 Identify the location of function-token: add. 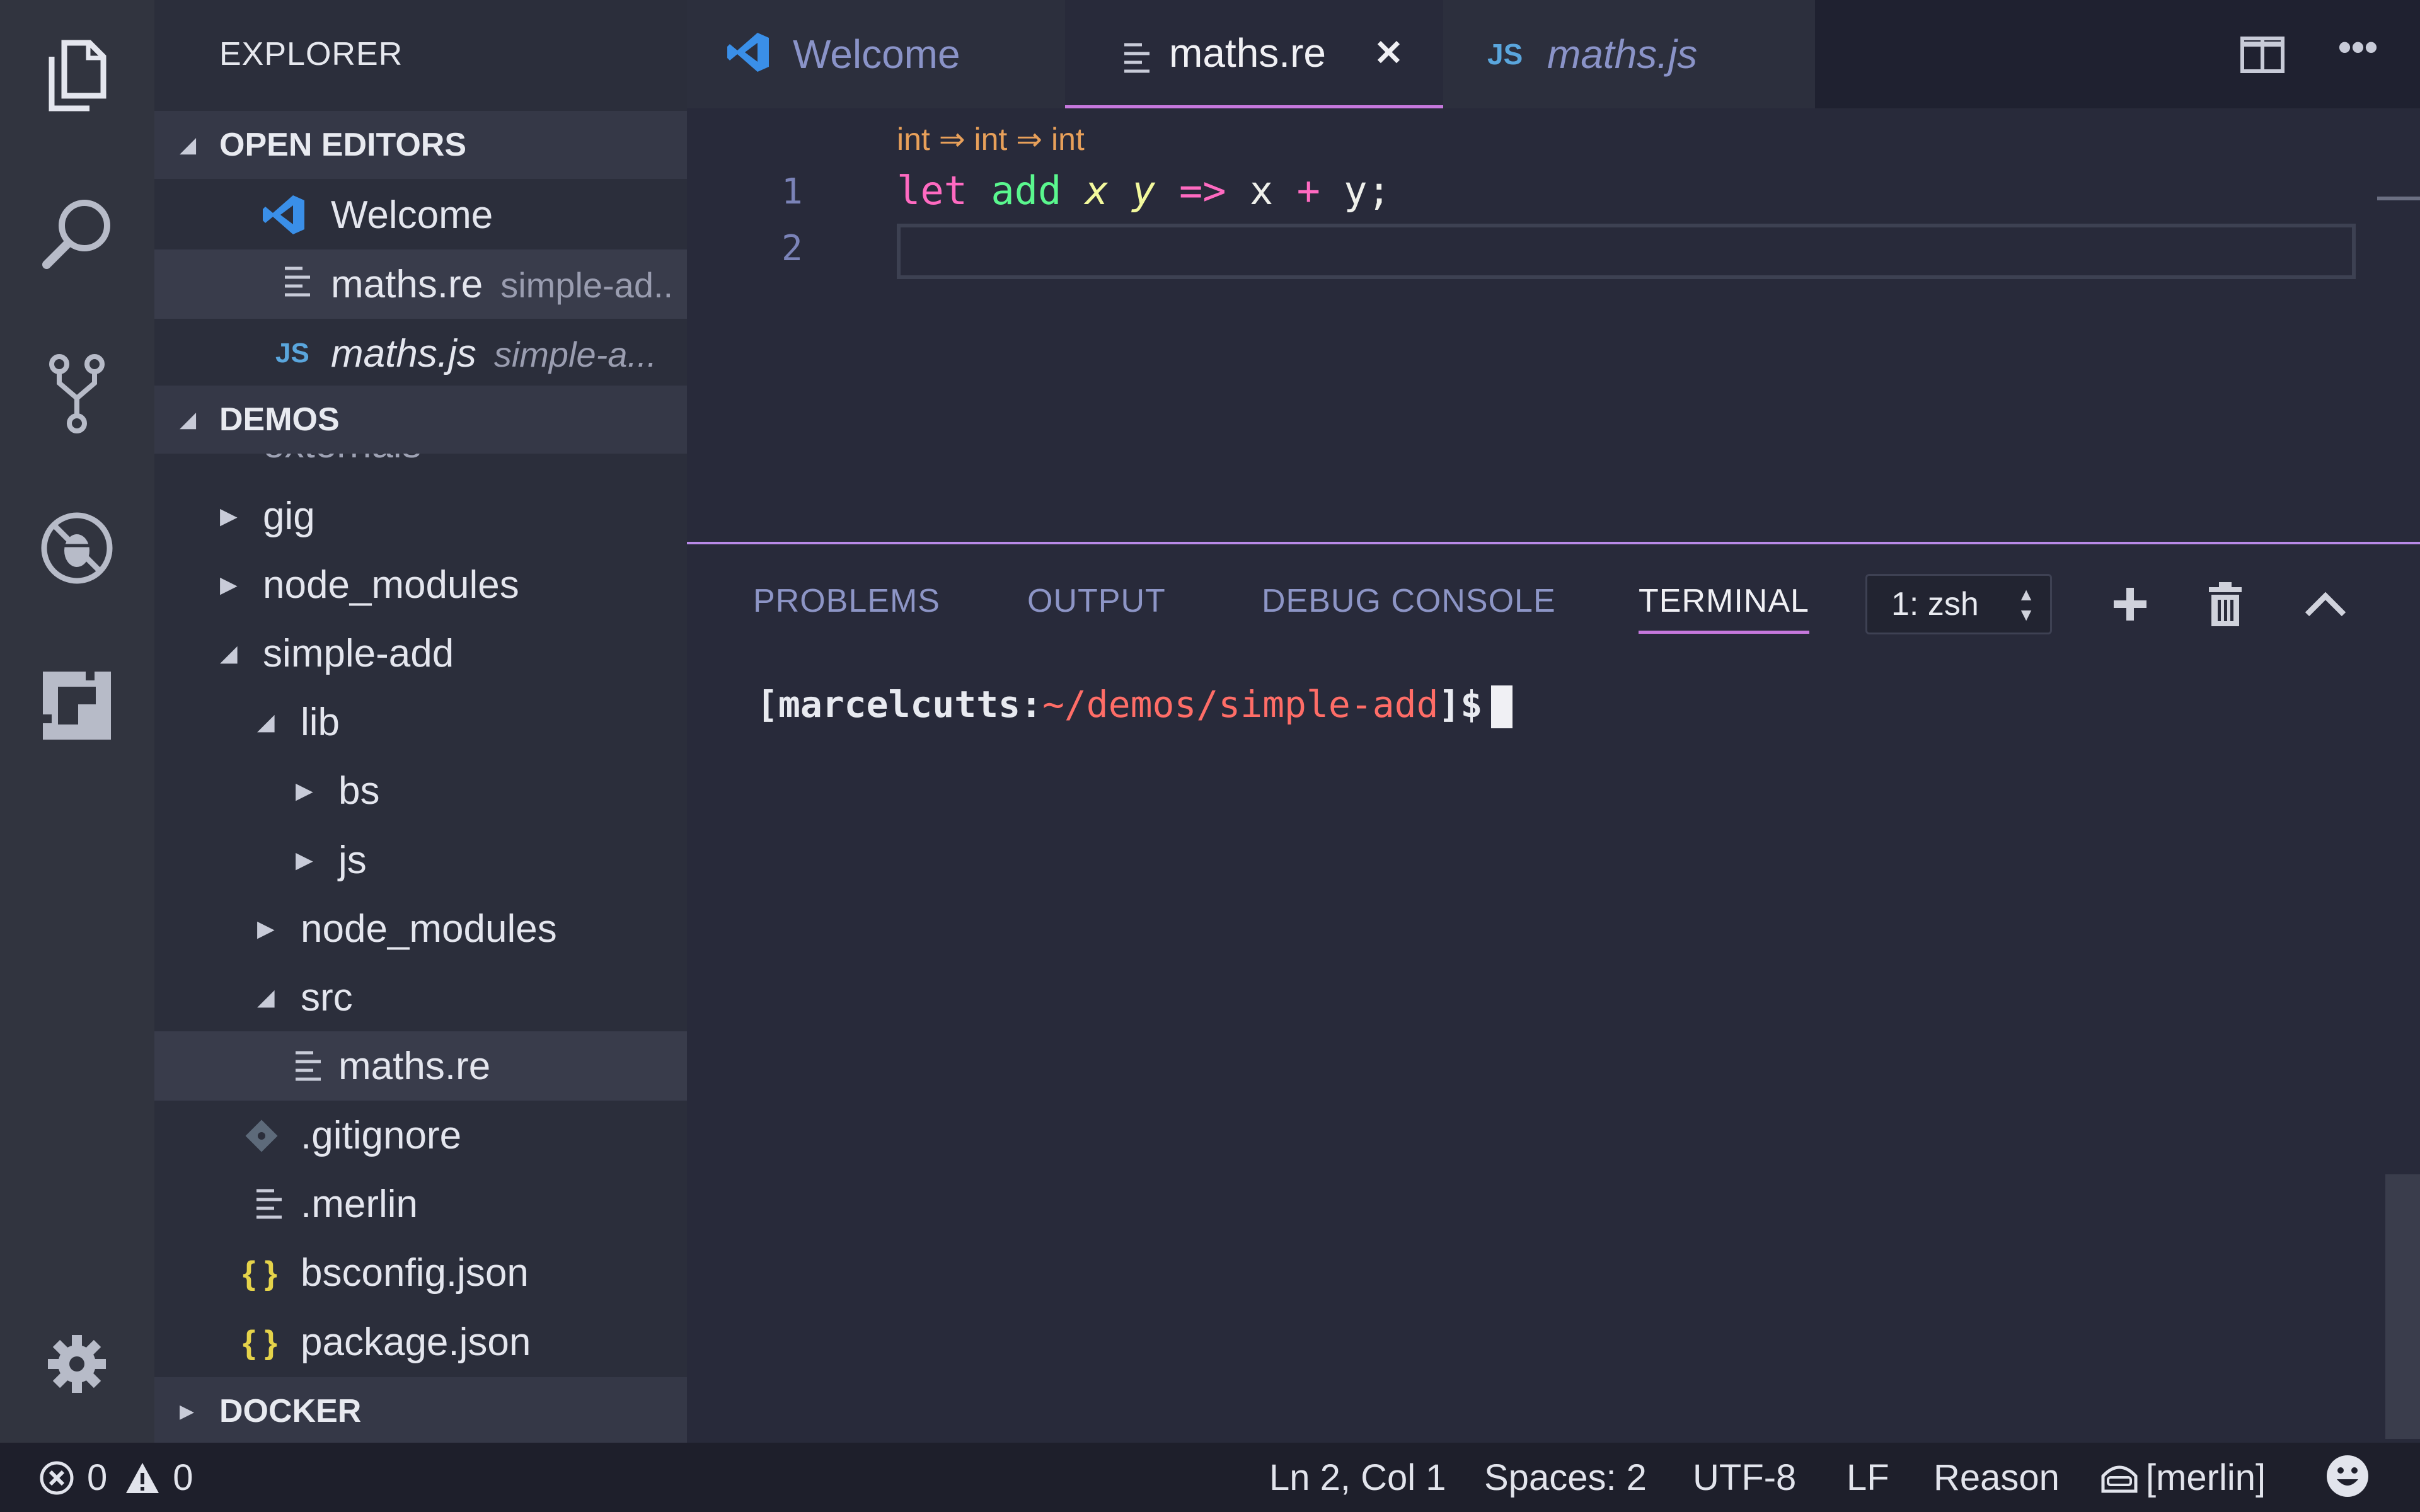
(1027, 191).